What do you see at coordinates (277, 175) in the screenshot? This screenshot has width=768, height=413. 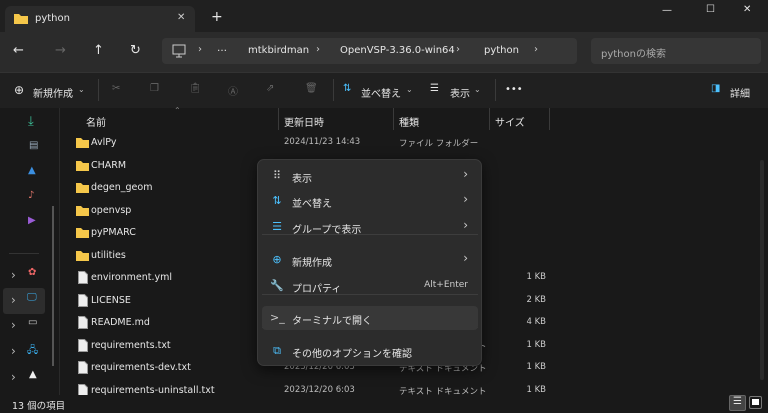 I see `grid-icon: ⠿` at bounding box center [277, 175].